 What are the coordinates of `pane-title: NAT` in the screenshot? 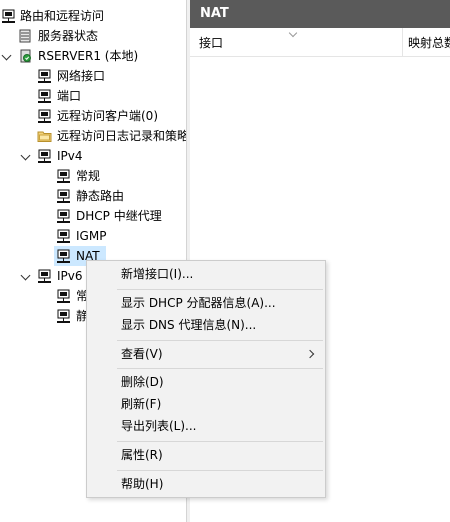 It's located at (320, 14).